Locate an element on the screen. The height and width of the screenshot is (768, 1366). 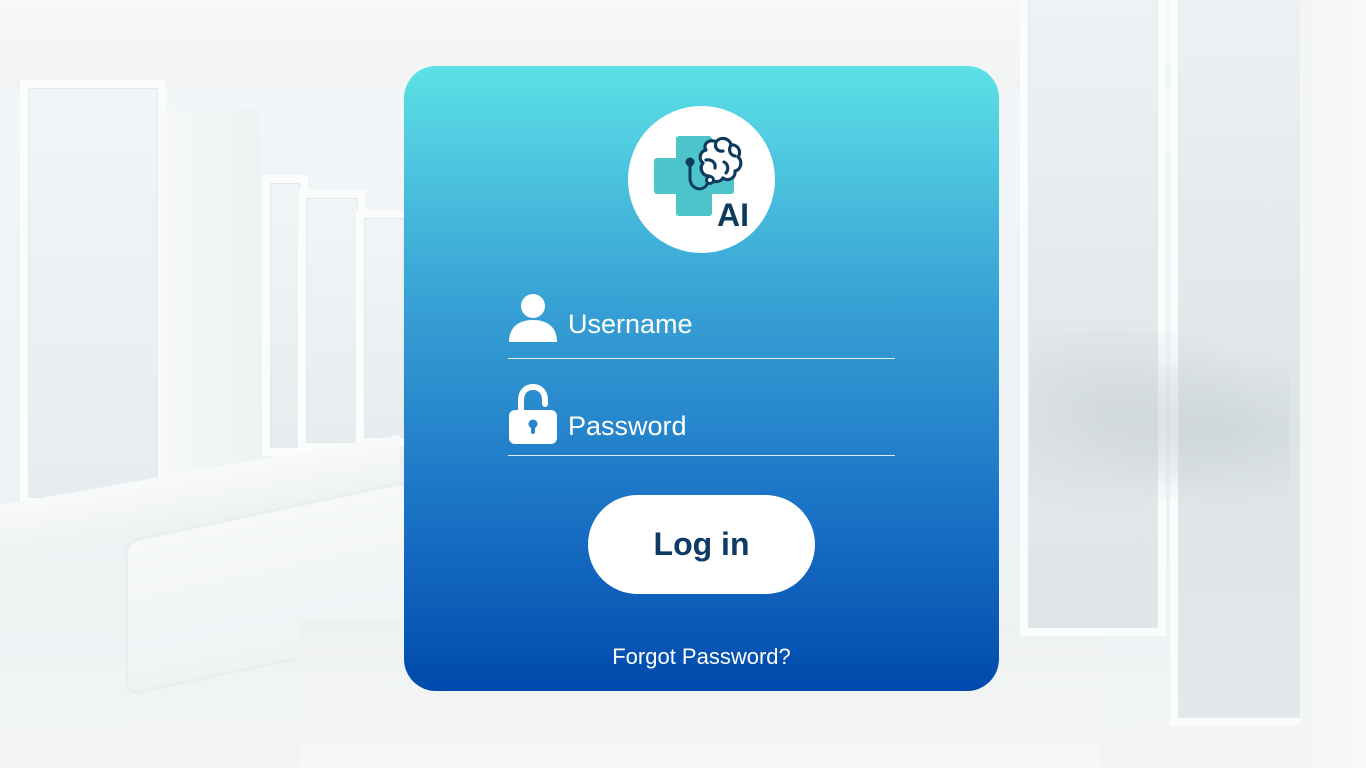
username-input is located at coordinates (728, 324).